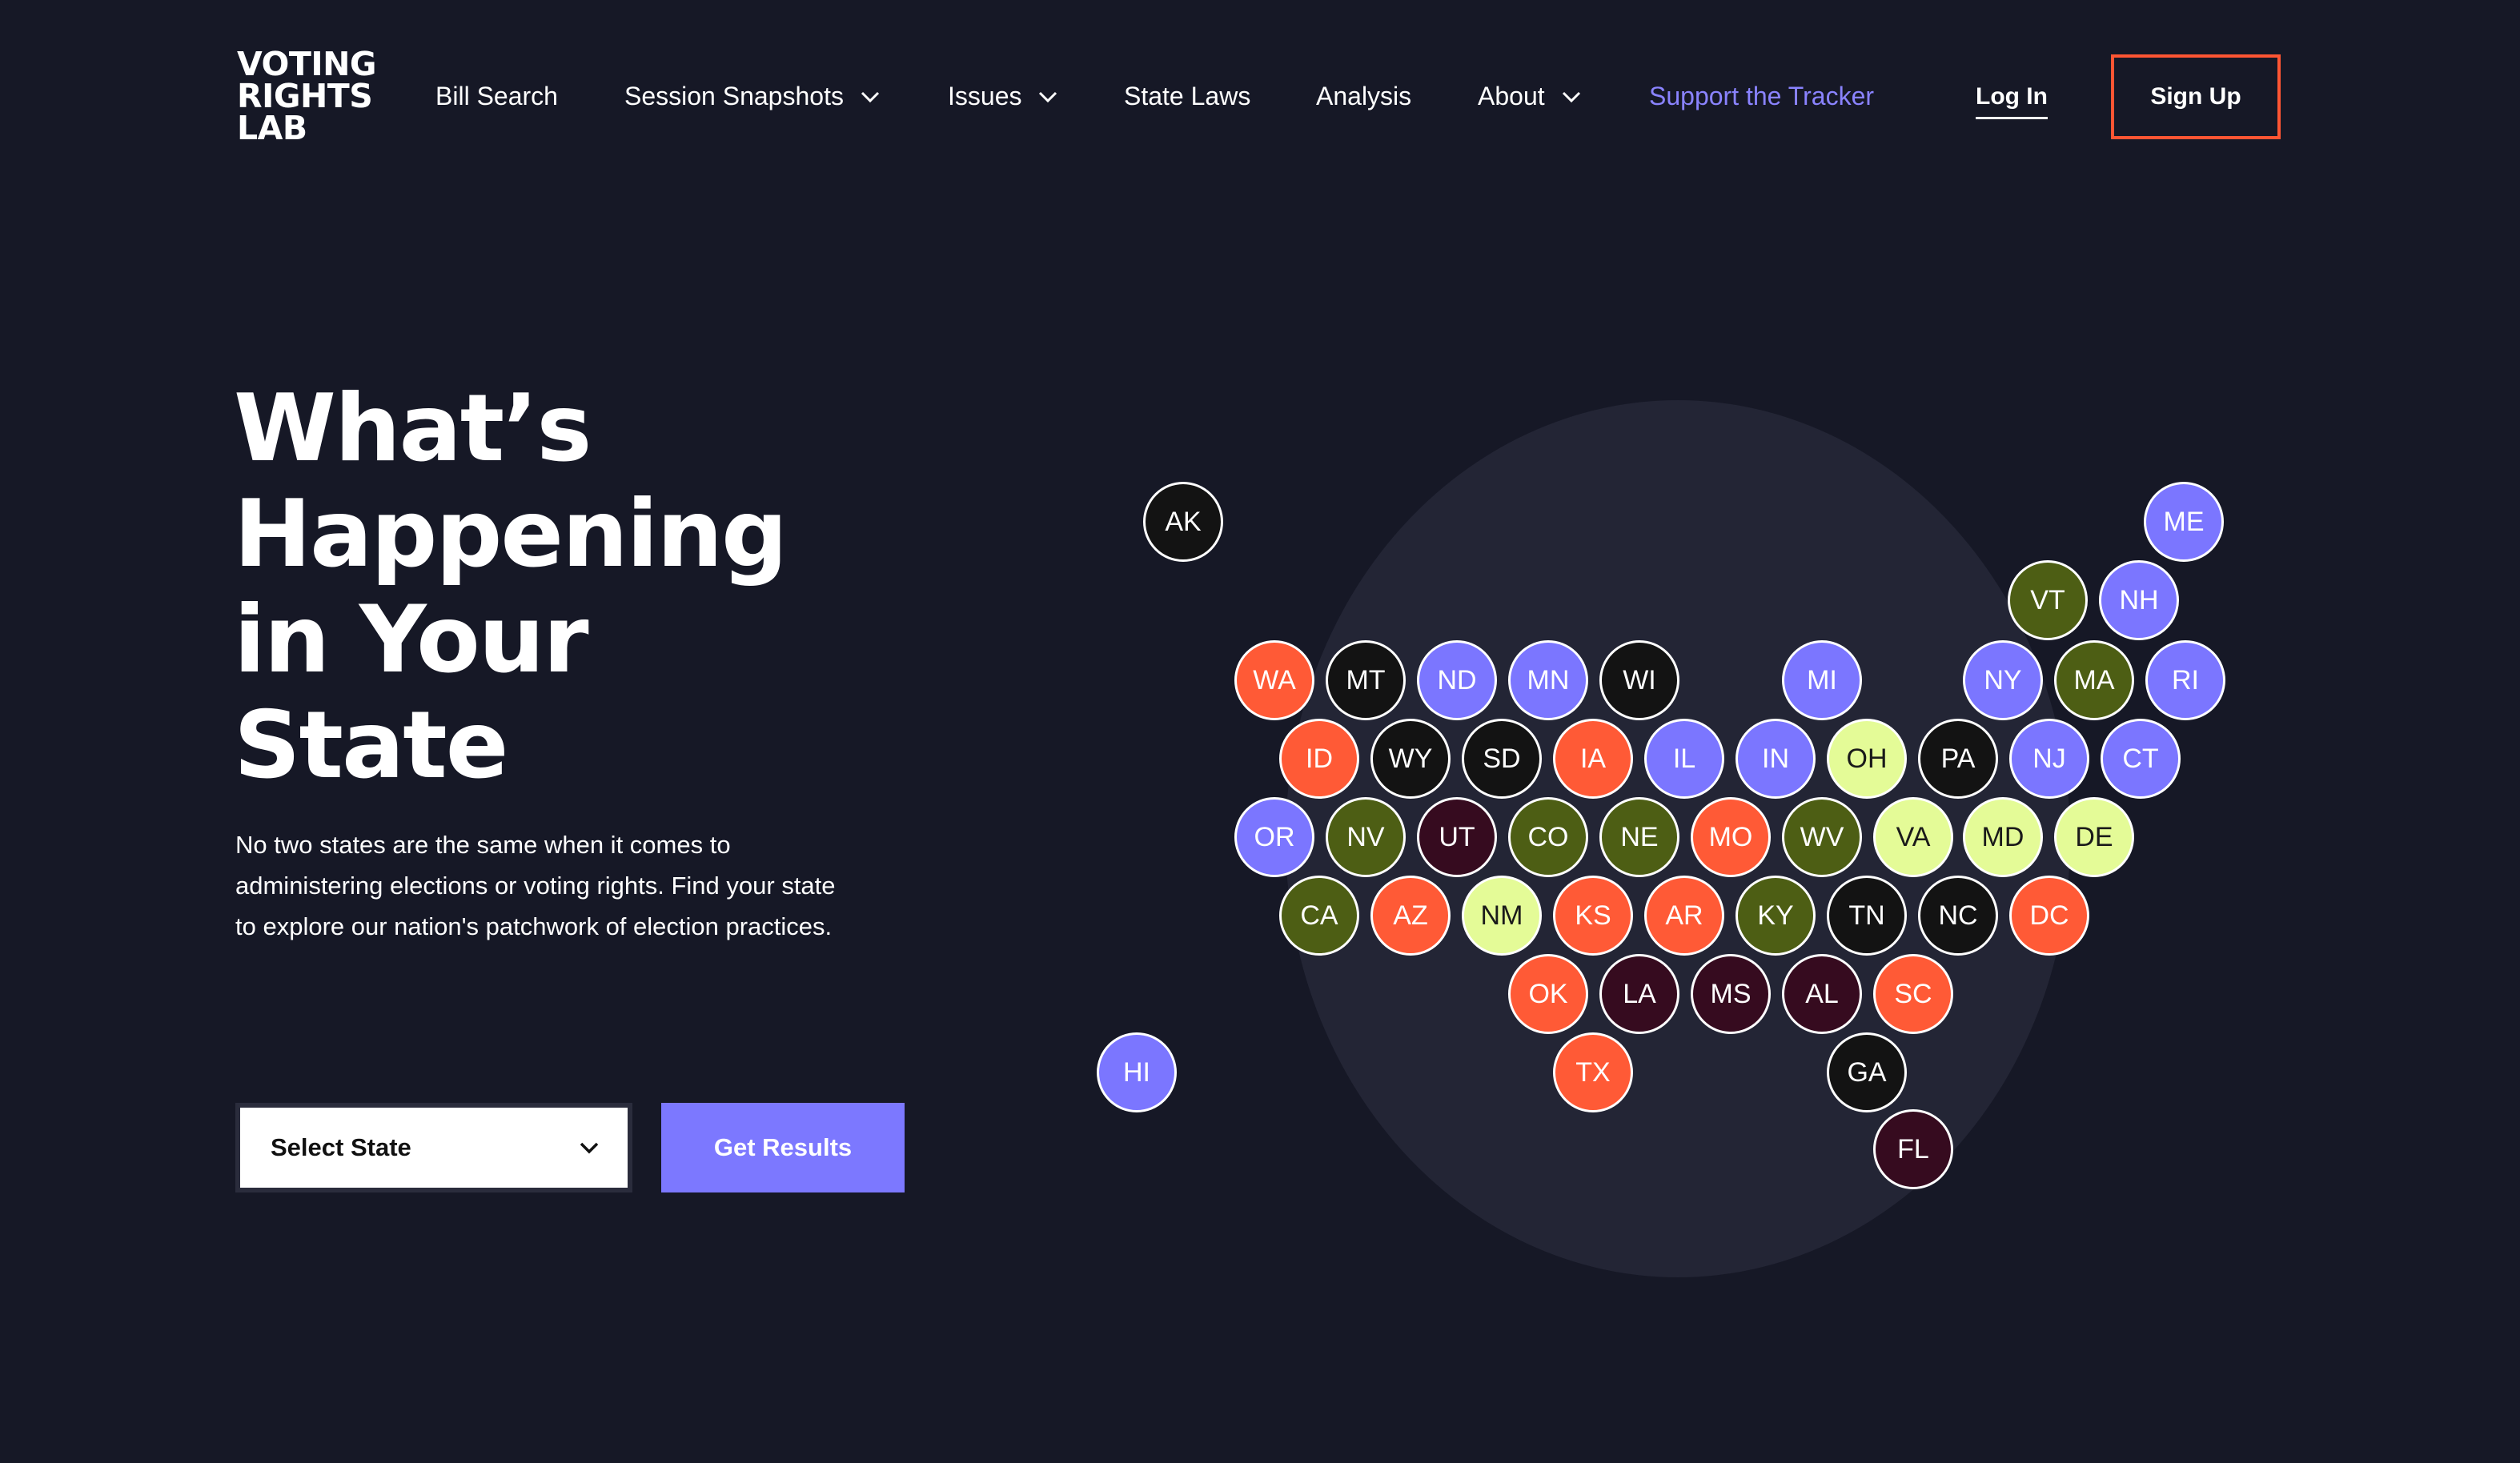 This screenshot has width=2520, height=1463. I want to click on state-nm: NM, so click(1502, 916).